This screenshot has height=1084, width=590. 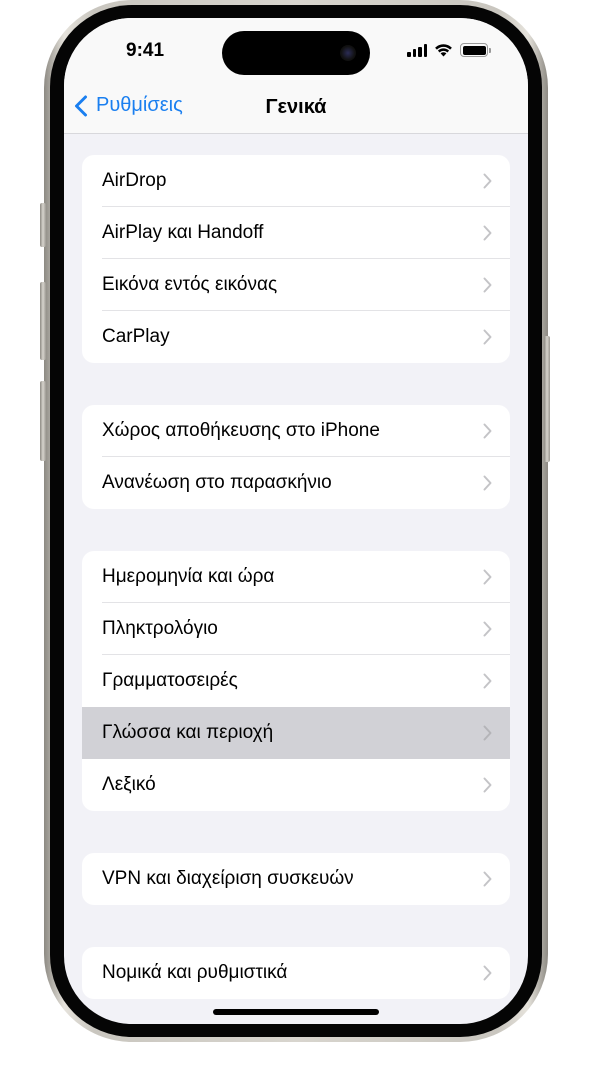 I want to click on settings-row-fonts: Γραμματοσειρές, so click(x=296, y=681).